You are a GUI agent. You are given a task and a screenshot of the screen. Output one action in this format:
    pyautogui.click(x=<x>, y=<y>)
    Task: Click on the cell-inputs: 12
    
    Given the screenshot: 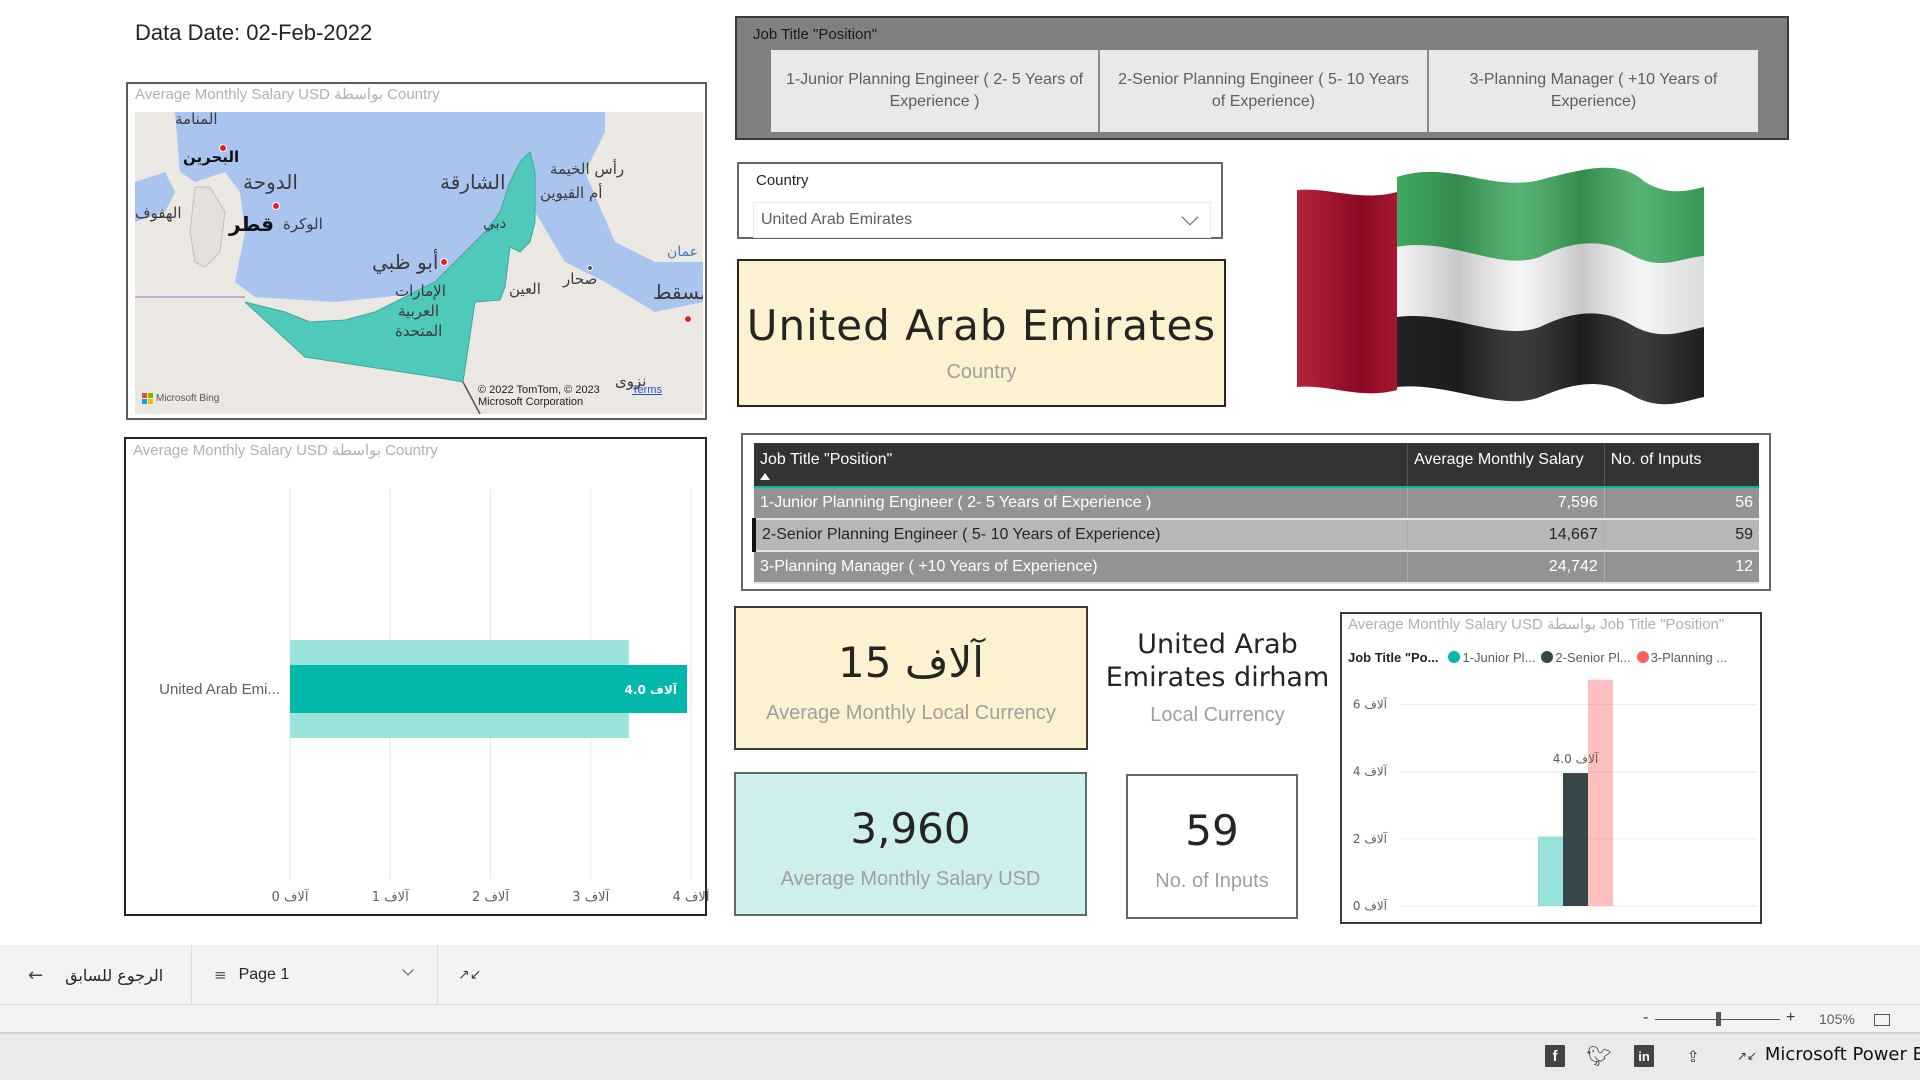 What is the action you would take?
    pyautogui.click(x=1681, y=567)
    